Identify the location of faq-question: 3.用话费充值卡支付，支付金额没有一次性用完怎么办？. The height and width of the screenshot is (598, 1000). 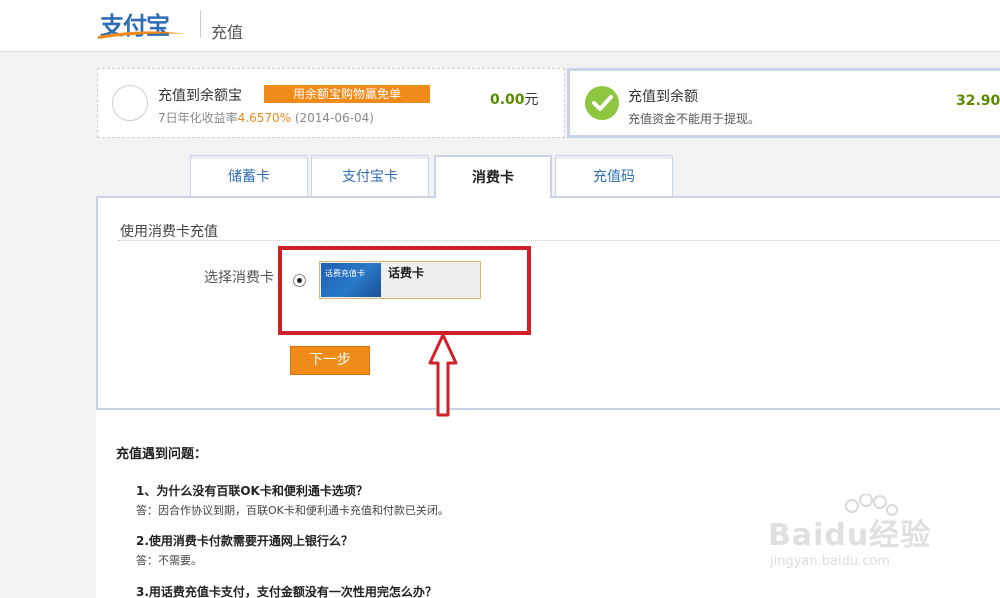
(286, 591).